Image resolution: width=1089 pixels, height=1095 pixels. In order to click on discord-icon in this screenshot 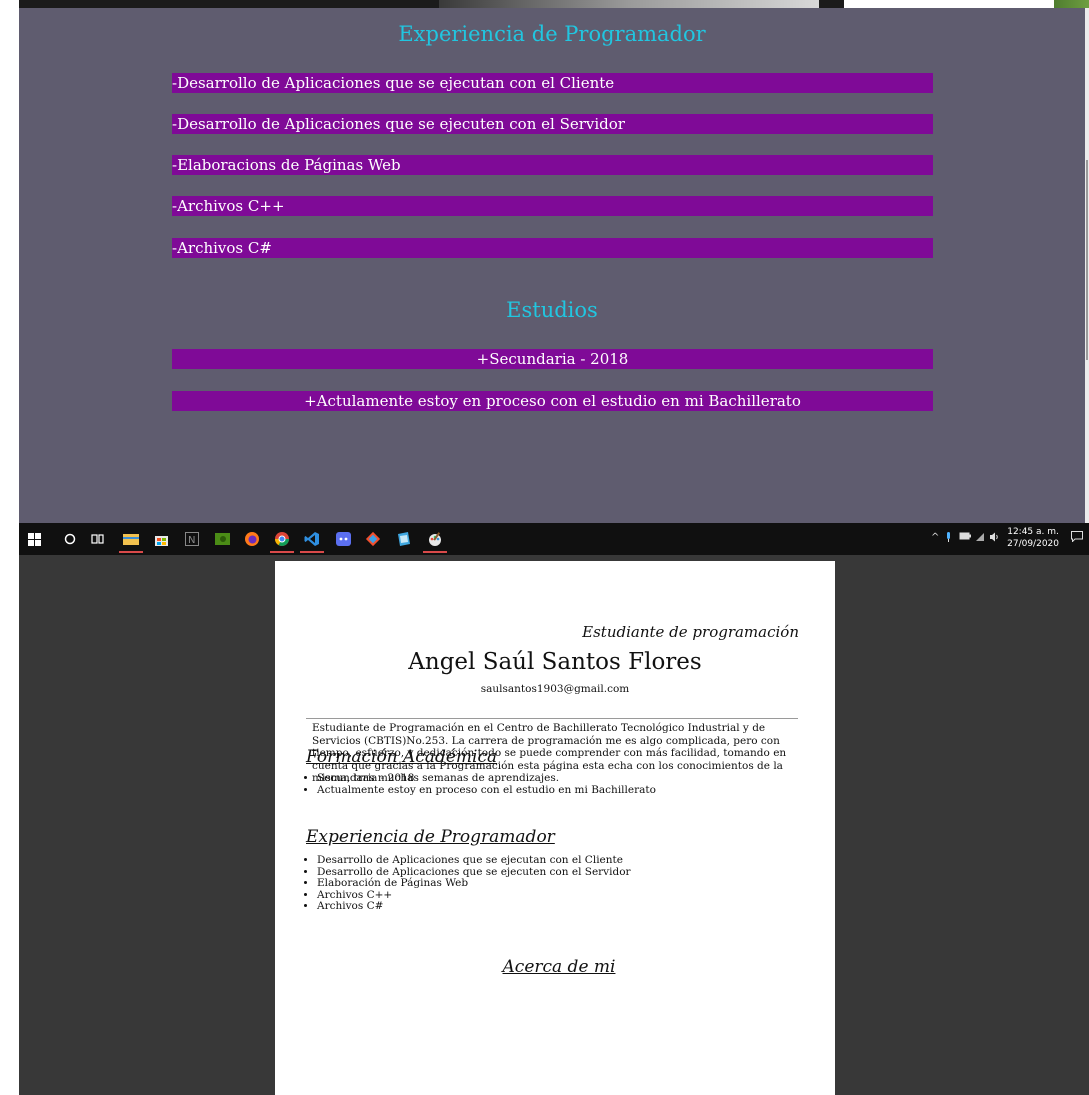, I will do `click(343, 539)`.